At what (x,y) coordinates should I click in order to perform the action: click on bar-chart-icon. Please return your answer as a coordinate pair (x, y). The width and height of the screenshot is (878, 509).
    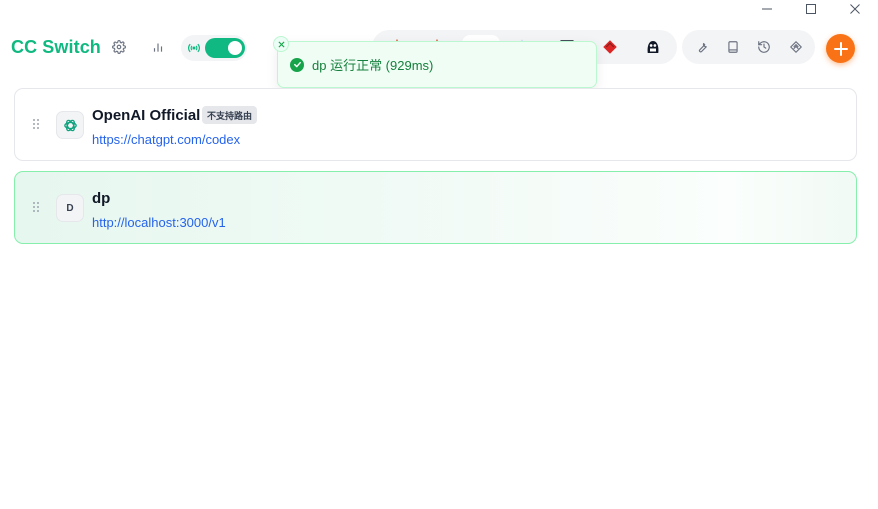
    Looking at the image, I should click on (158, 47).